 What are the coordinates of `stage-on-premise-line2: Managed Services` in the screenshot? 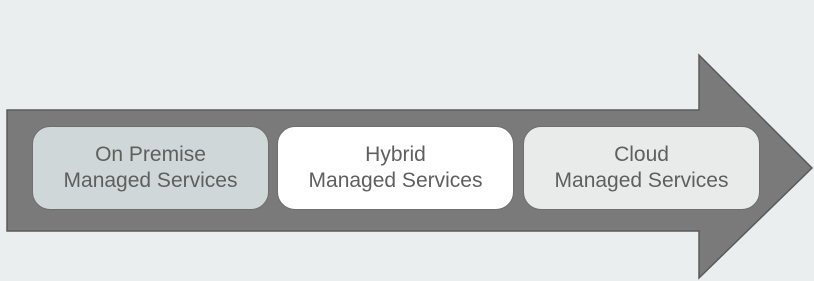 It's located at (150, 180).